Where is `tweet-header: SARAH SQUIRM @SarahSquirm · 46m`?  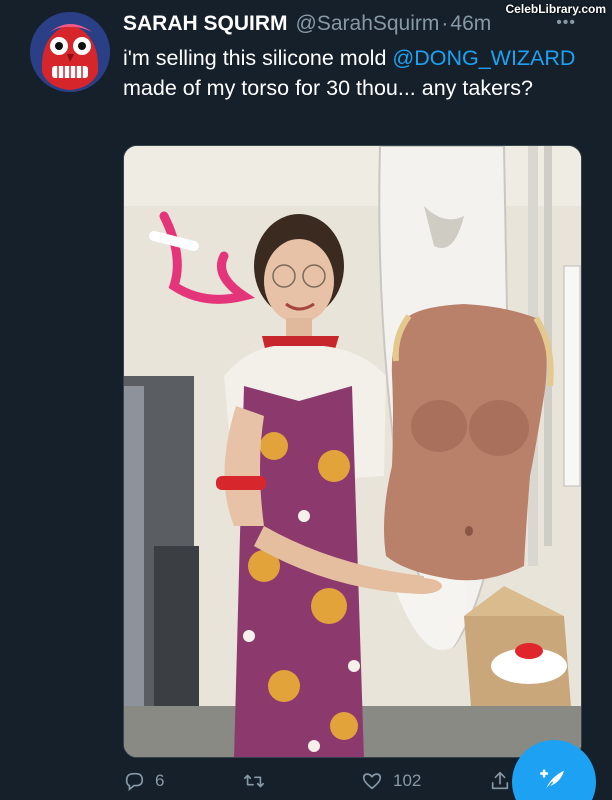
tweet-header: SARAH SQUIRM @SarahSquirm · 46m is located at coordinates (307, 24).